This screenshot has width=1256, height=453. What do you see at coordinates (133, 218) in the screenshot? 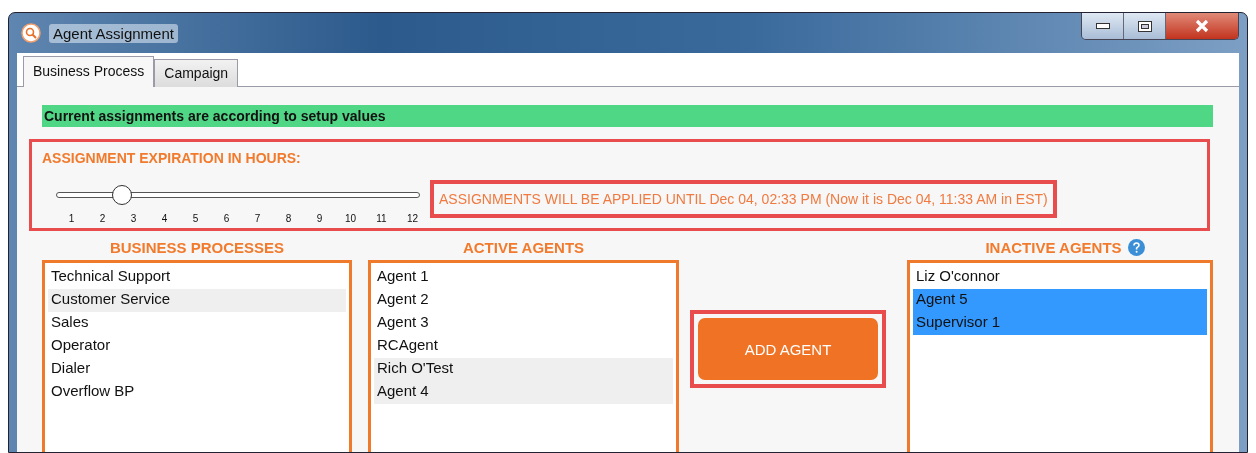
I see `tick-label: 3` at bounding box center [133, 218].